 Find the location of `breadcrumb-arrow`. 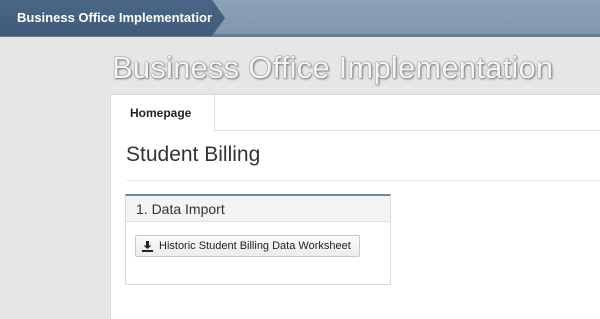

breadcrumb-arrow is located at coordinates (218, 18).